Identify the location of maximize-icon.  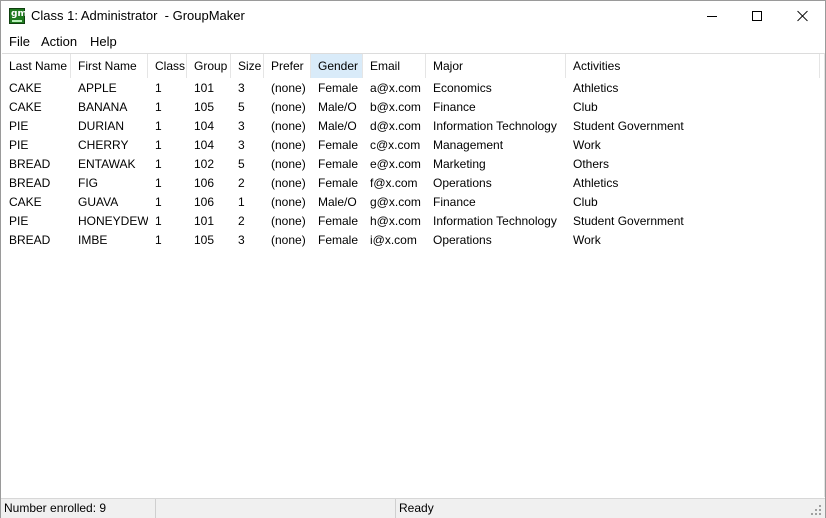
(757, 16).